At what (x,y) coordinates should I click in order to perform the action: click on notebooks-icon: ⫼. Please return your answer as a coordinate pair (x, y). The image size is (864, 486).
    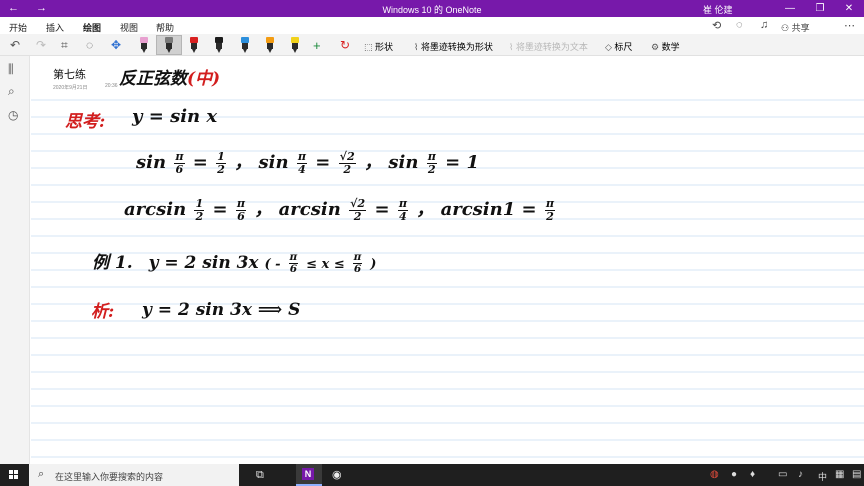
    Looking at the image, I should click on (11, 69).